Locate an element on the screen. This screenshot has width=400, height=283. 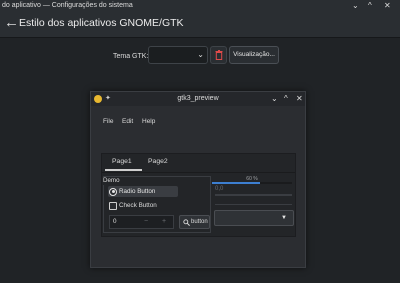
scale-value: 0,0 is located at coordinates (219, 189).